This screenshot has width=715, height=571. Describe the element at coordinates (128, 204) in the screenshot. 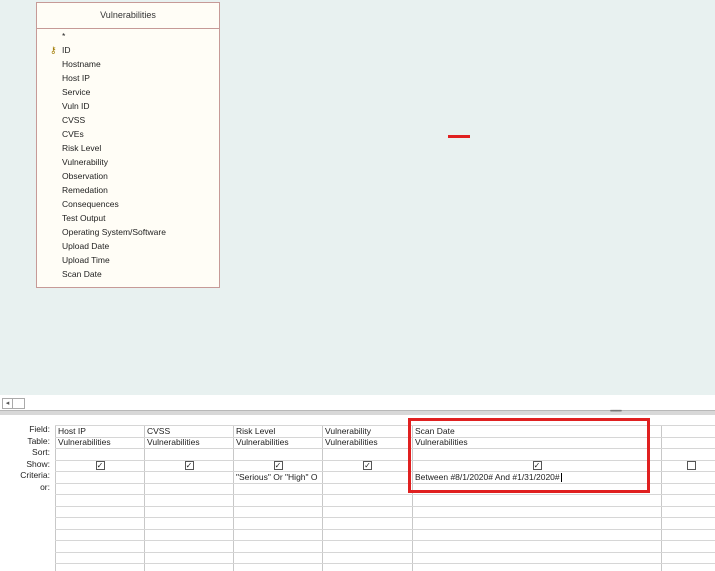

I see `field-item: Consequences` at that location.